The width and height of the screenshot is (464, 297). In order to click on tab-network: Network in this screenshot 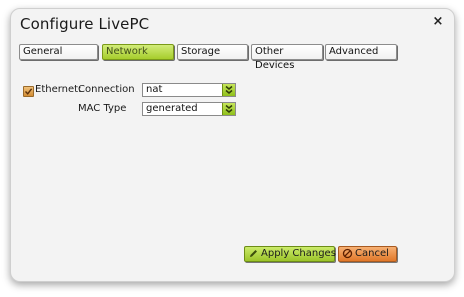, I will do `click(138, 52)`.